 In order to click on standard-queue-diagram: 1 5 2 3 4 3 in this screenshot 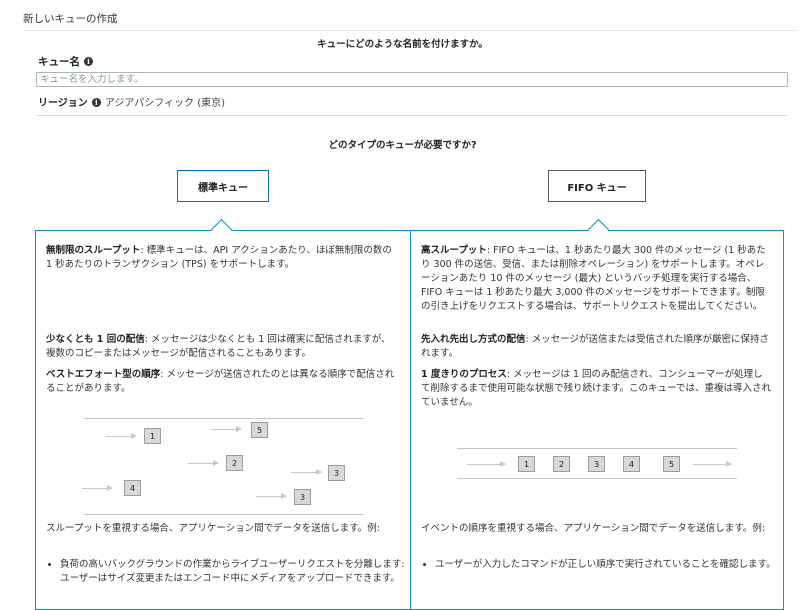, I will do `click(216, 463)`.